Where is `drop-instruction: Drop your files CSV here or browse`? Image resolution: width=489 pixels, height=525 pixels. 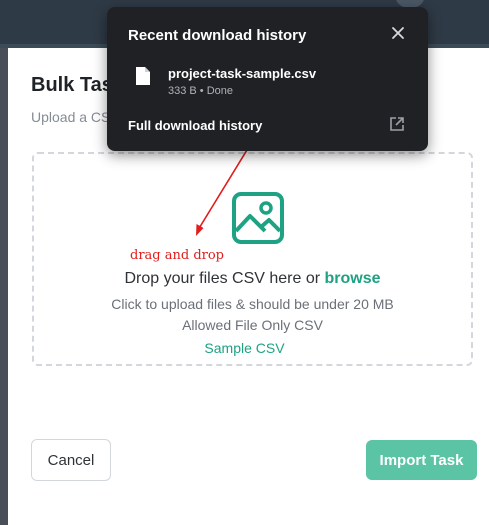 drop-instruction: Drop your files CSV here or browse is located at coordinates (252, 279).